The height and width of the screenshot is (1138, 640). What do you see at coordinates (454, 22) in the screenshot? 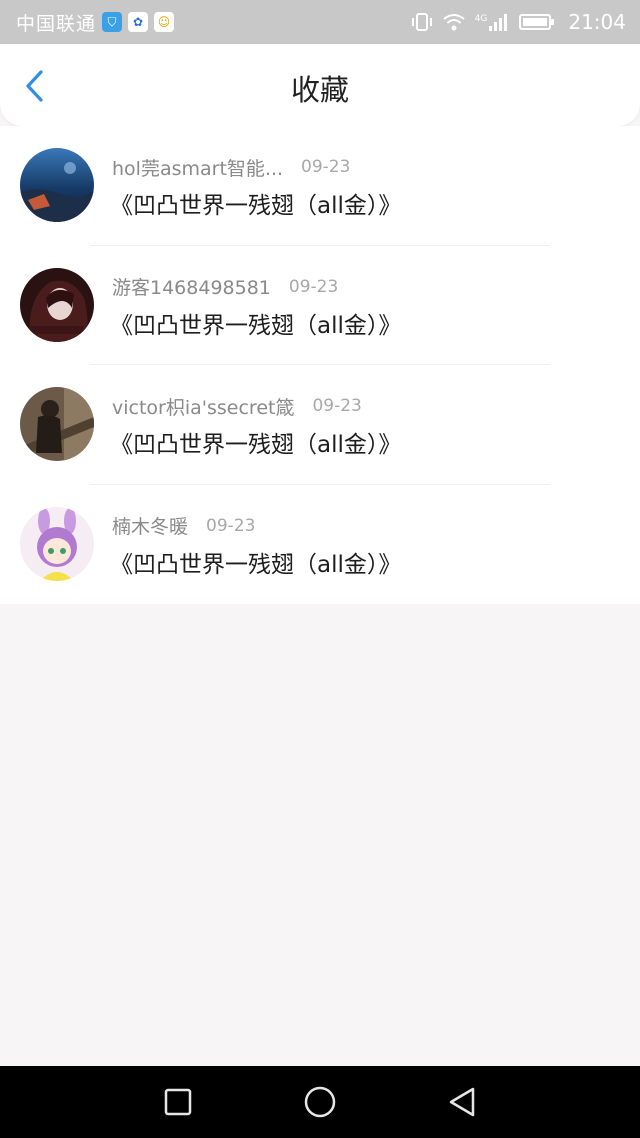
I see `wifi-icon` at bounding box center [454, 22].